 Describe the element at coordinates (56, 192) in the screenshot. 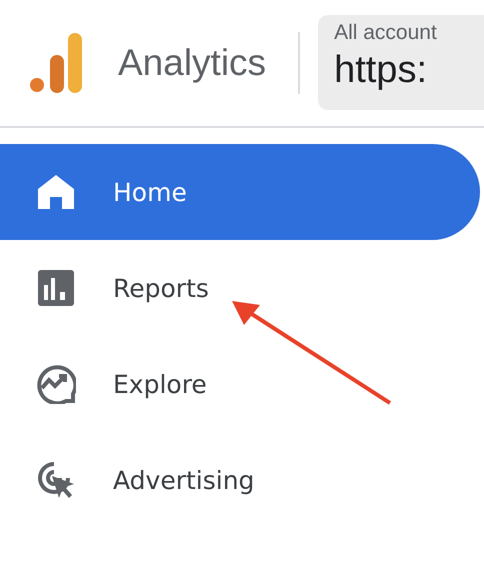

I see `home-icon` at that location.